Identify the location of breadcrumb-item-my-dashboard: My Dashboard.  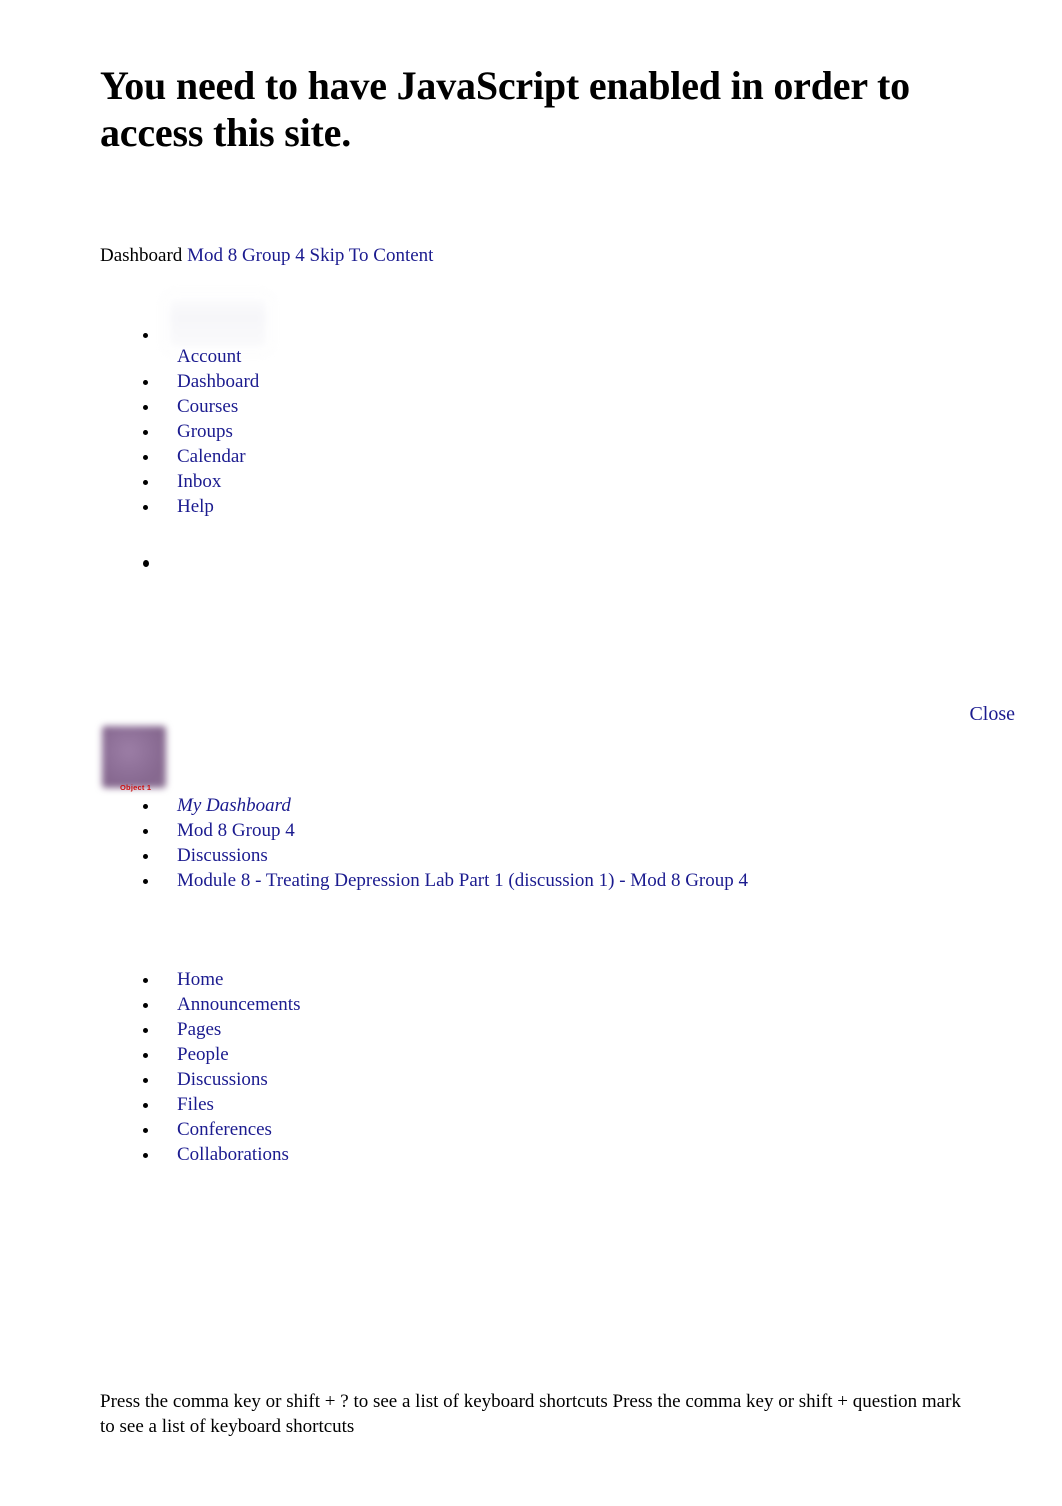
(441, 805).